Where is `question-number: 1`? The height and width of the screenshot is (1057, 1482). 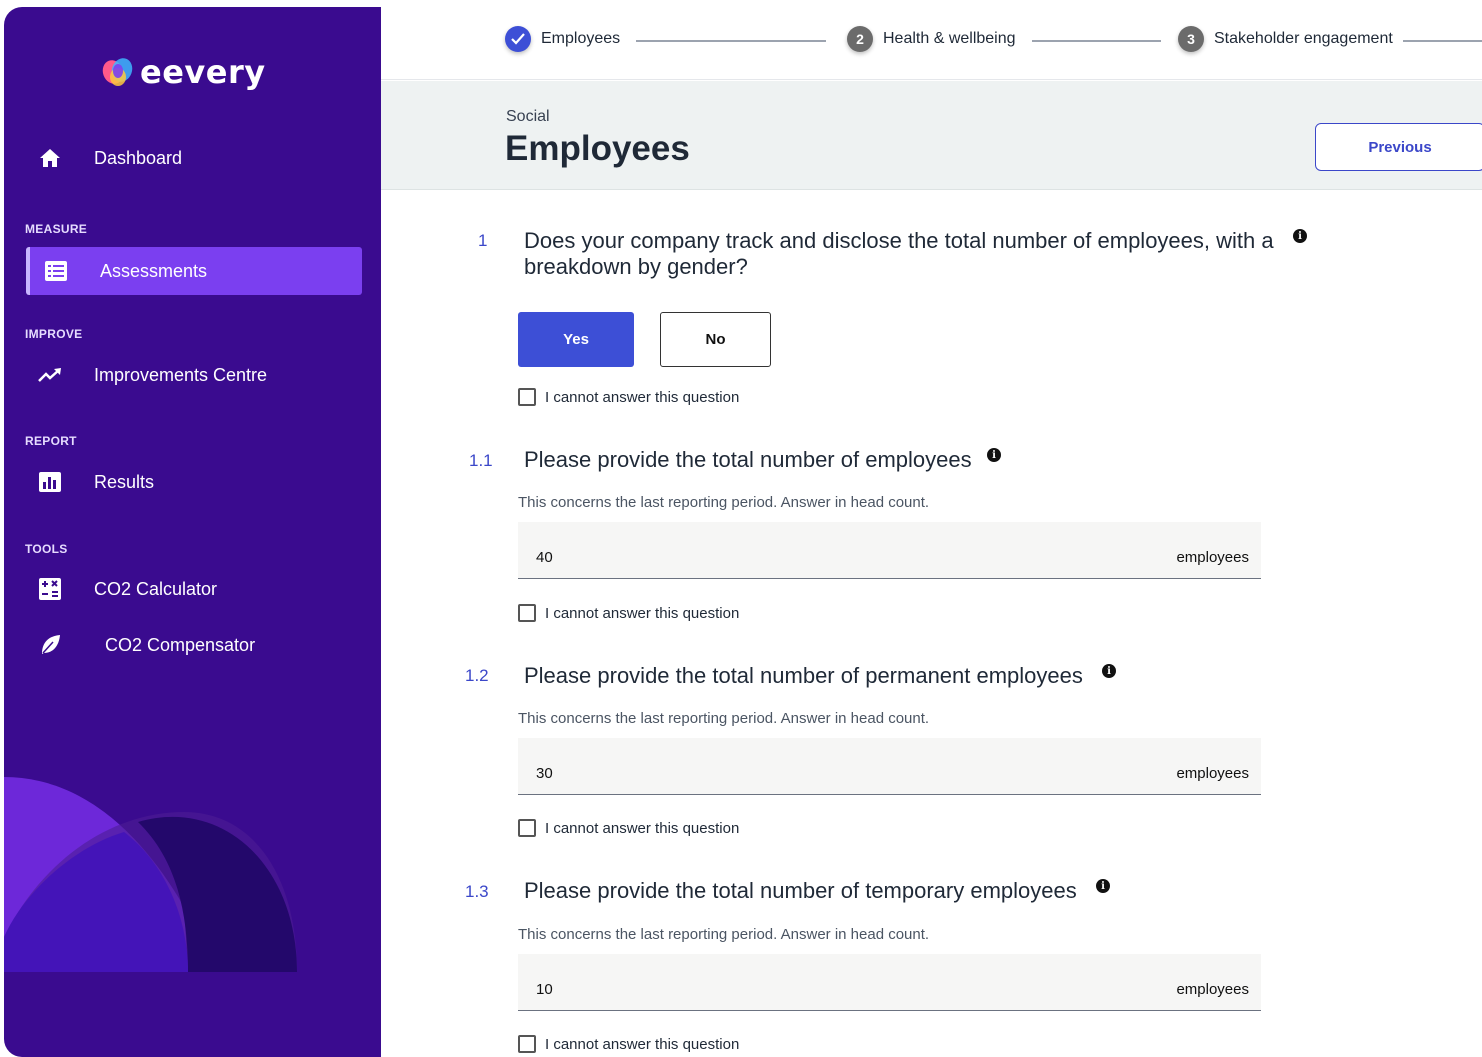 question-number: 1 is located at coordinates (483, 240).